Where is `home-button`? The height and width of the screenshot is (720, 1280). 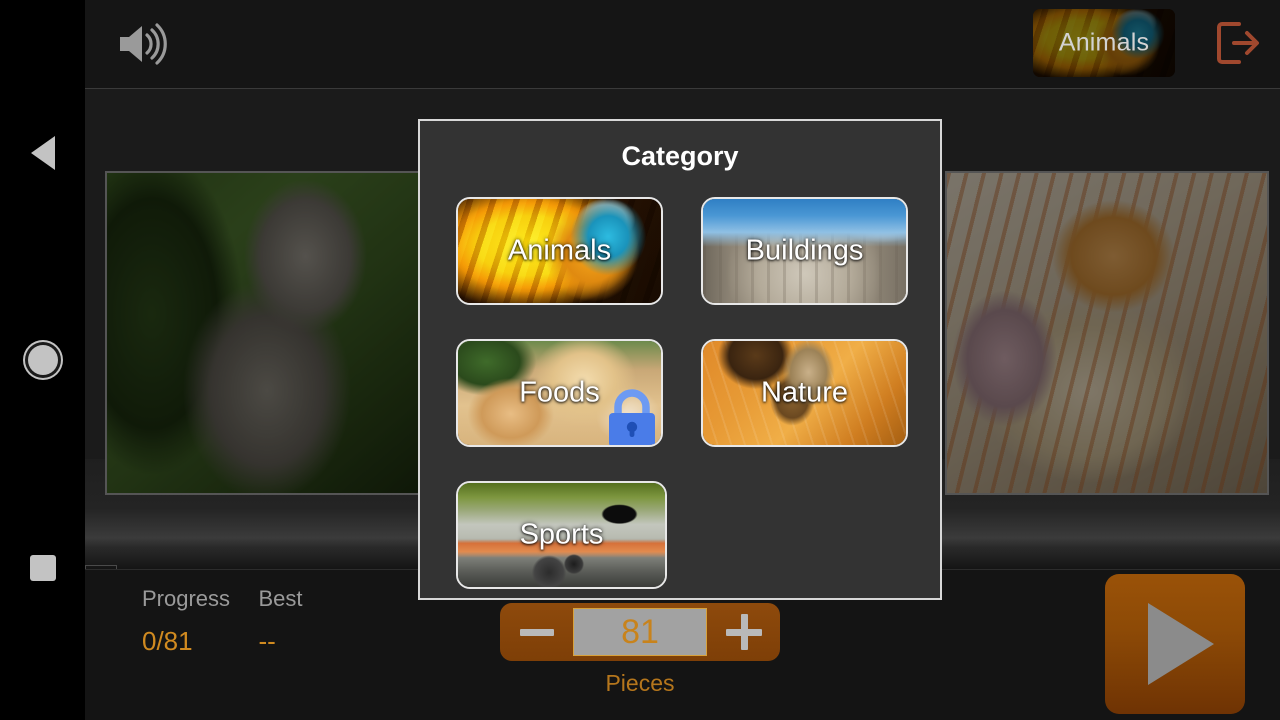 home-button is located at coordinates (42, 360).